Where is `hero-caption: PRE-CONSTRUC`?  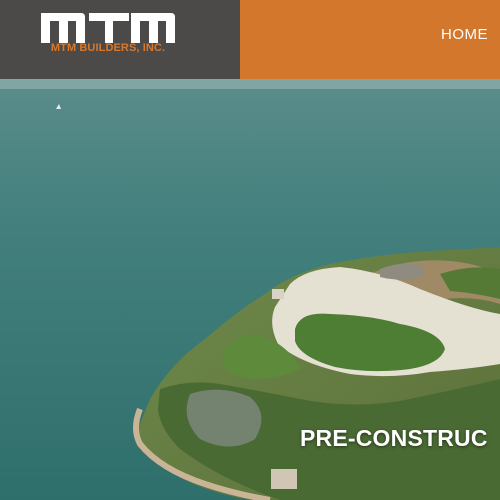
hero-caption: PRE-CONSTRUC is located at coordinates (394, 438).